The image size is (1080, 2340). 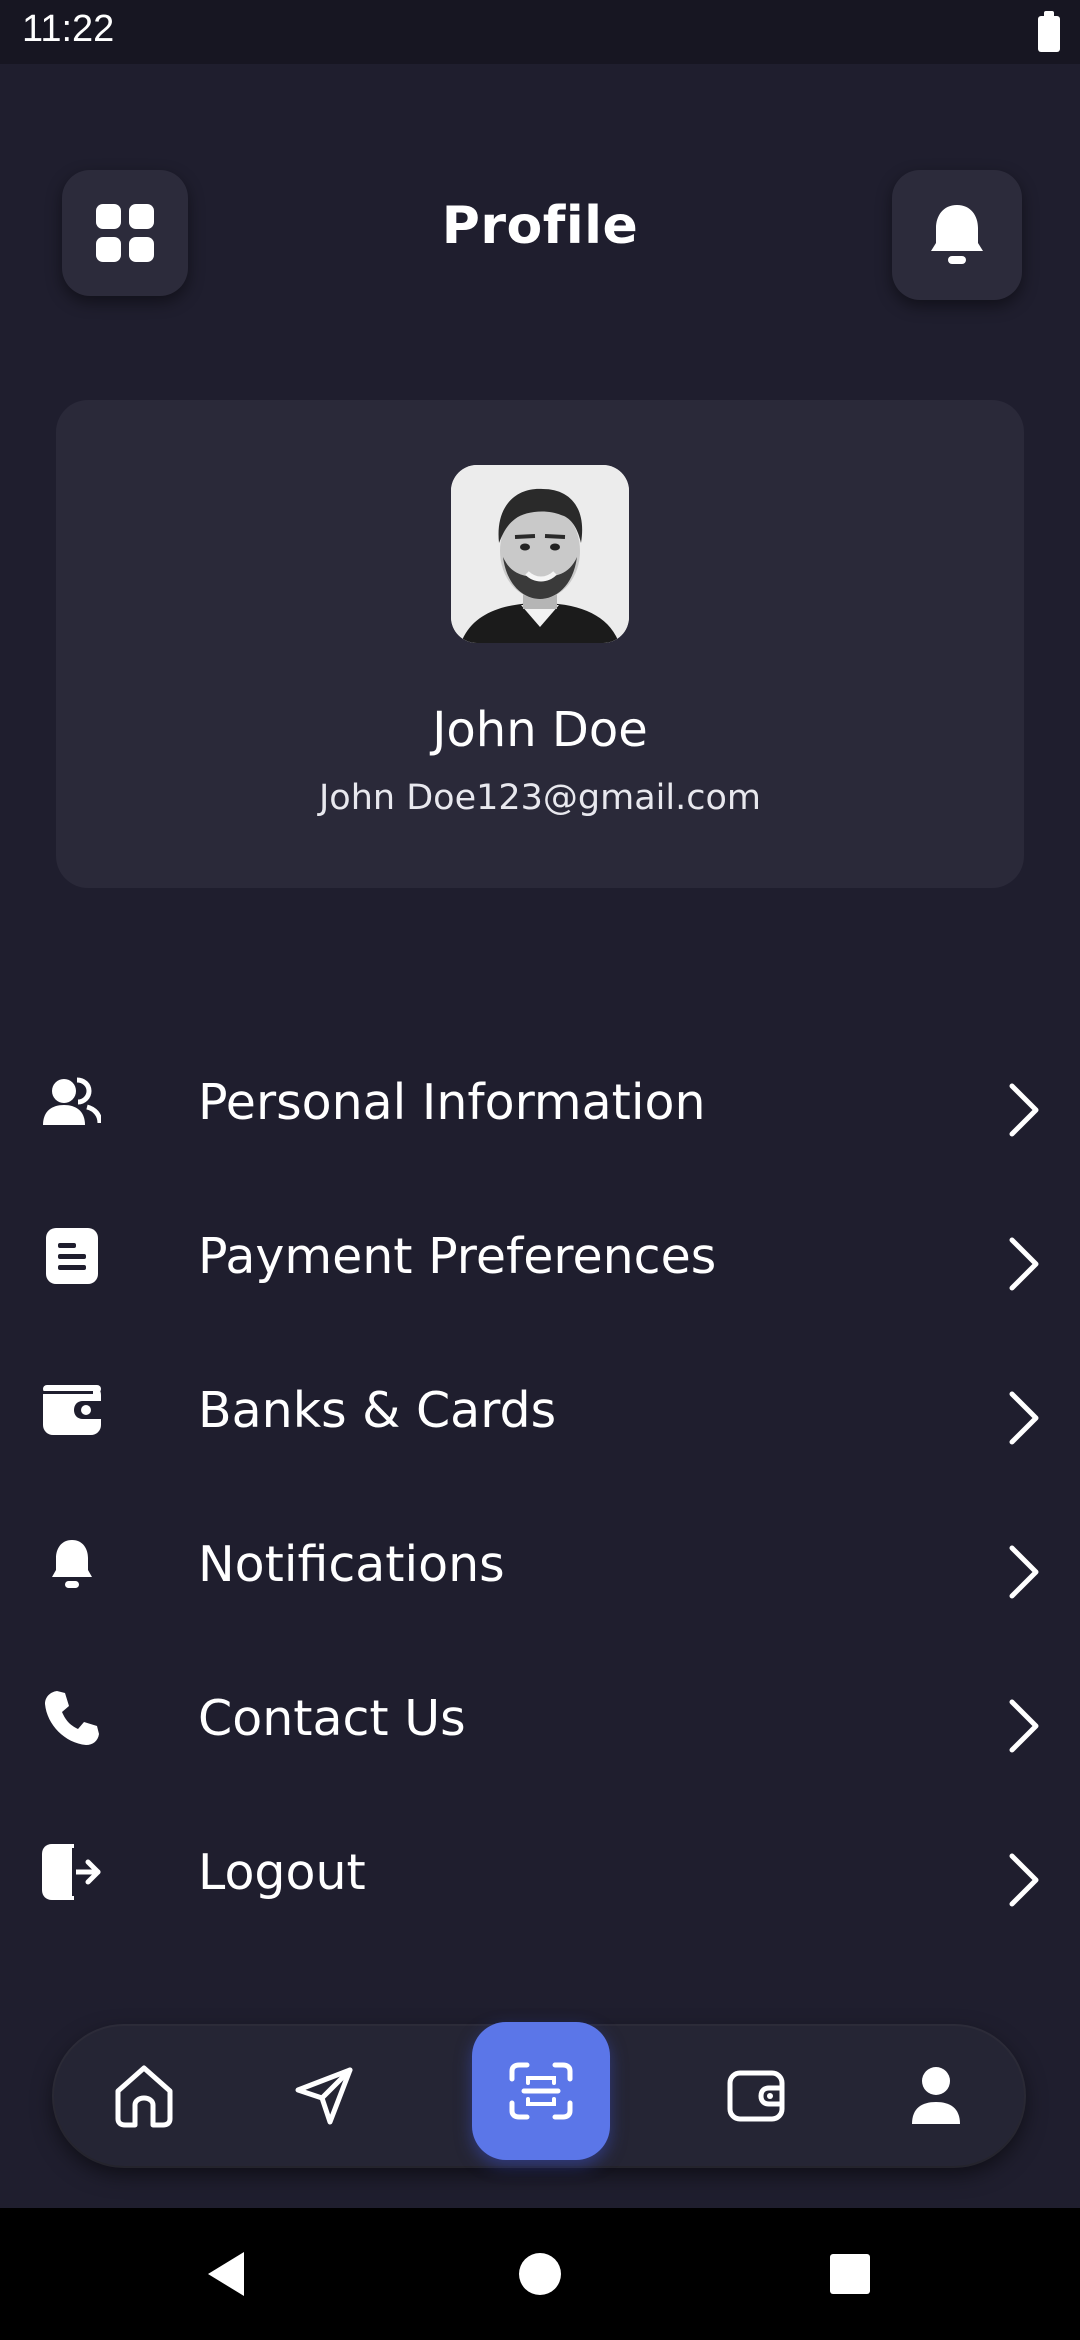 What do you see at coordinates (72, 1102) in the screenshot?
I see `users-icon` at bounding box center [72, 1102].